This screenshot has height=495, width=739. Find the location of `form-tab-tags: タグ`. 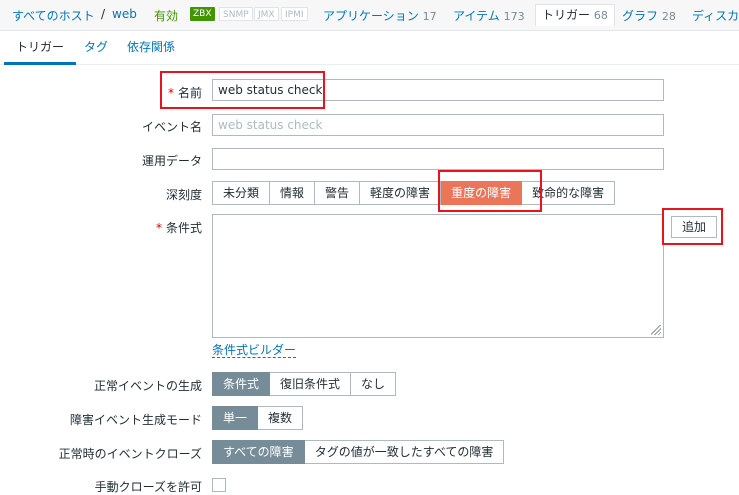

form-tab-tags: タグ is located at coordinates (96, 51).